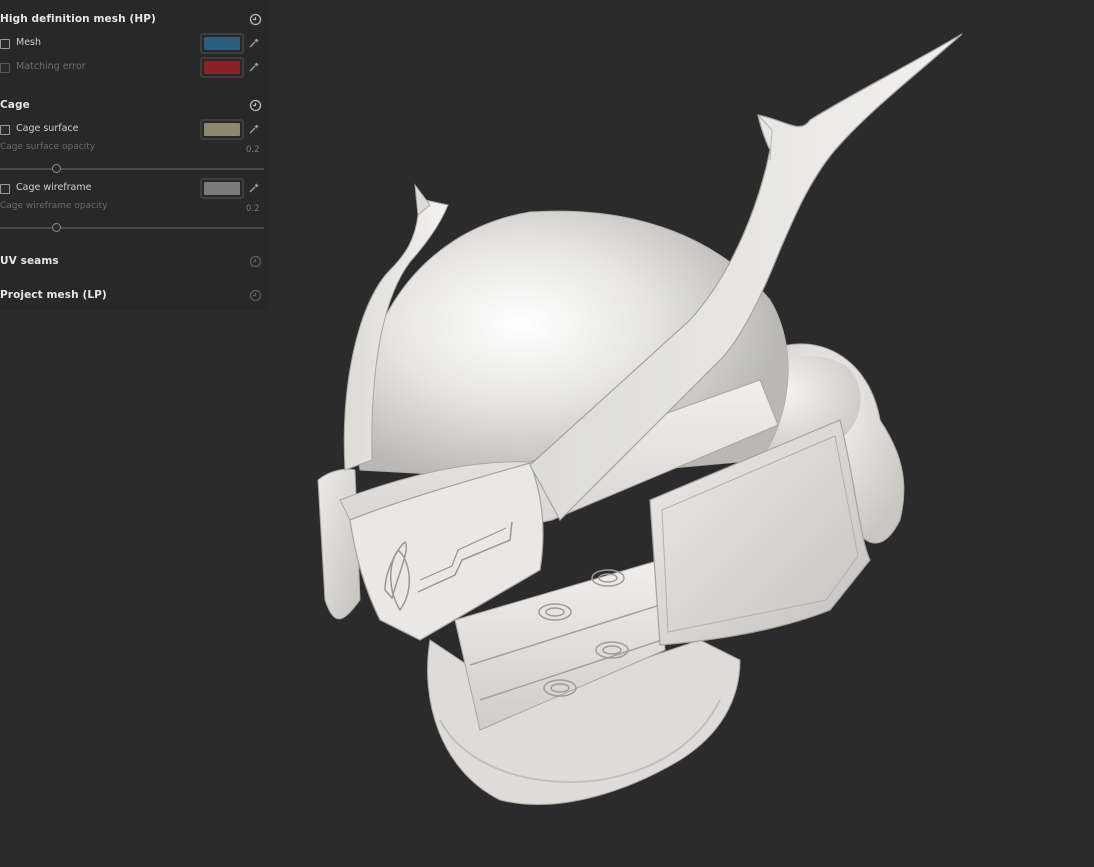 This screenshot has width=1094, height=867. What do you see at coordinates (132, 228) in the screenshot?
I see `cage-wireframe-opacity-slider` at bounding box center [132, 228].